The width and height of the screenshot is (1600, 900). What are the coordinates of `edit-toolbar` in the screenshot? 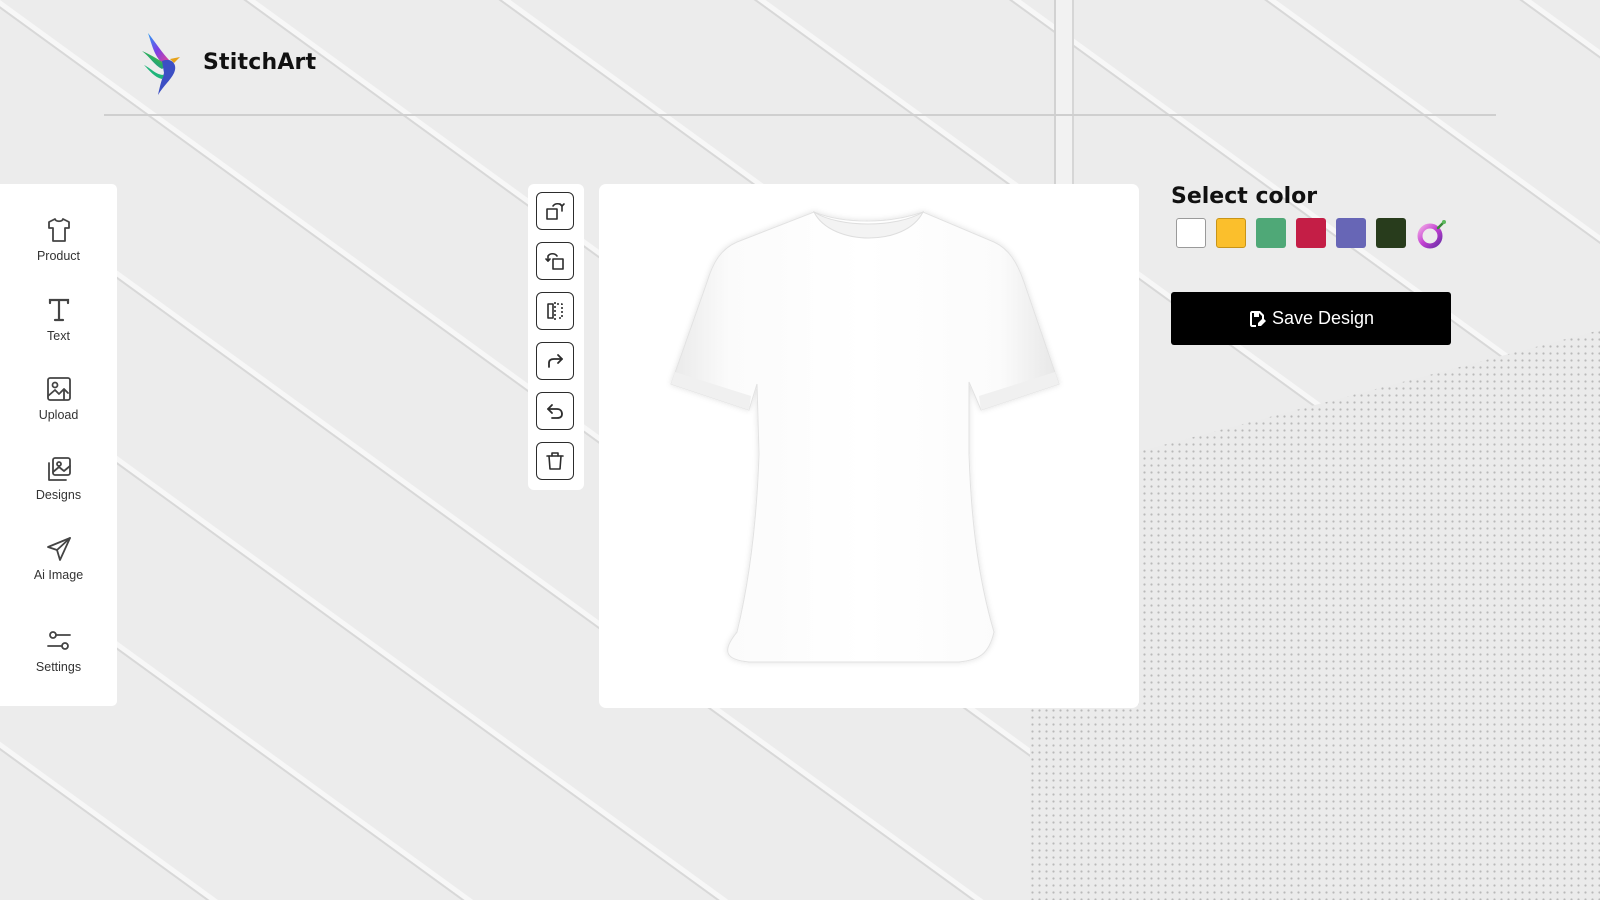 It's located at (556, 337).